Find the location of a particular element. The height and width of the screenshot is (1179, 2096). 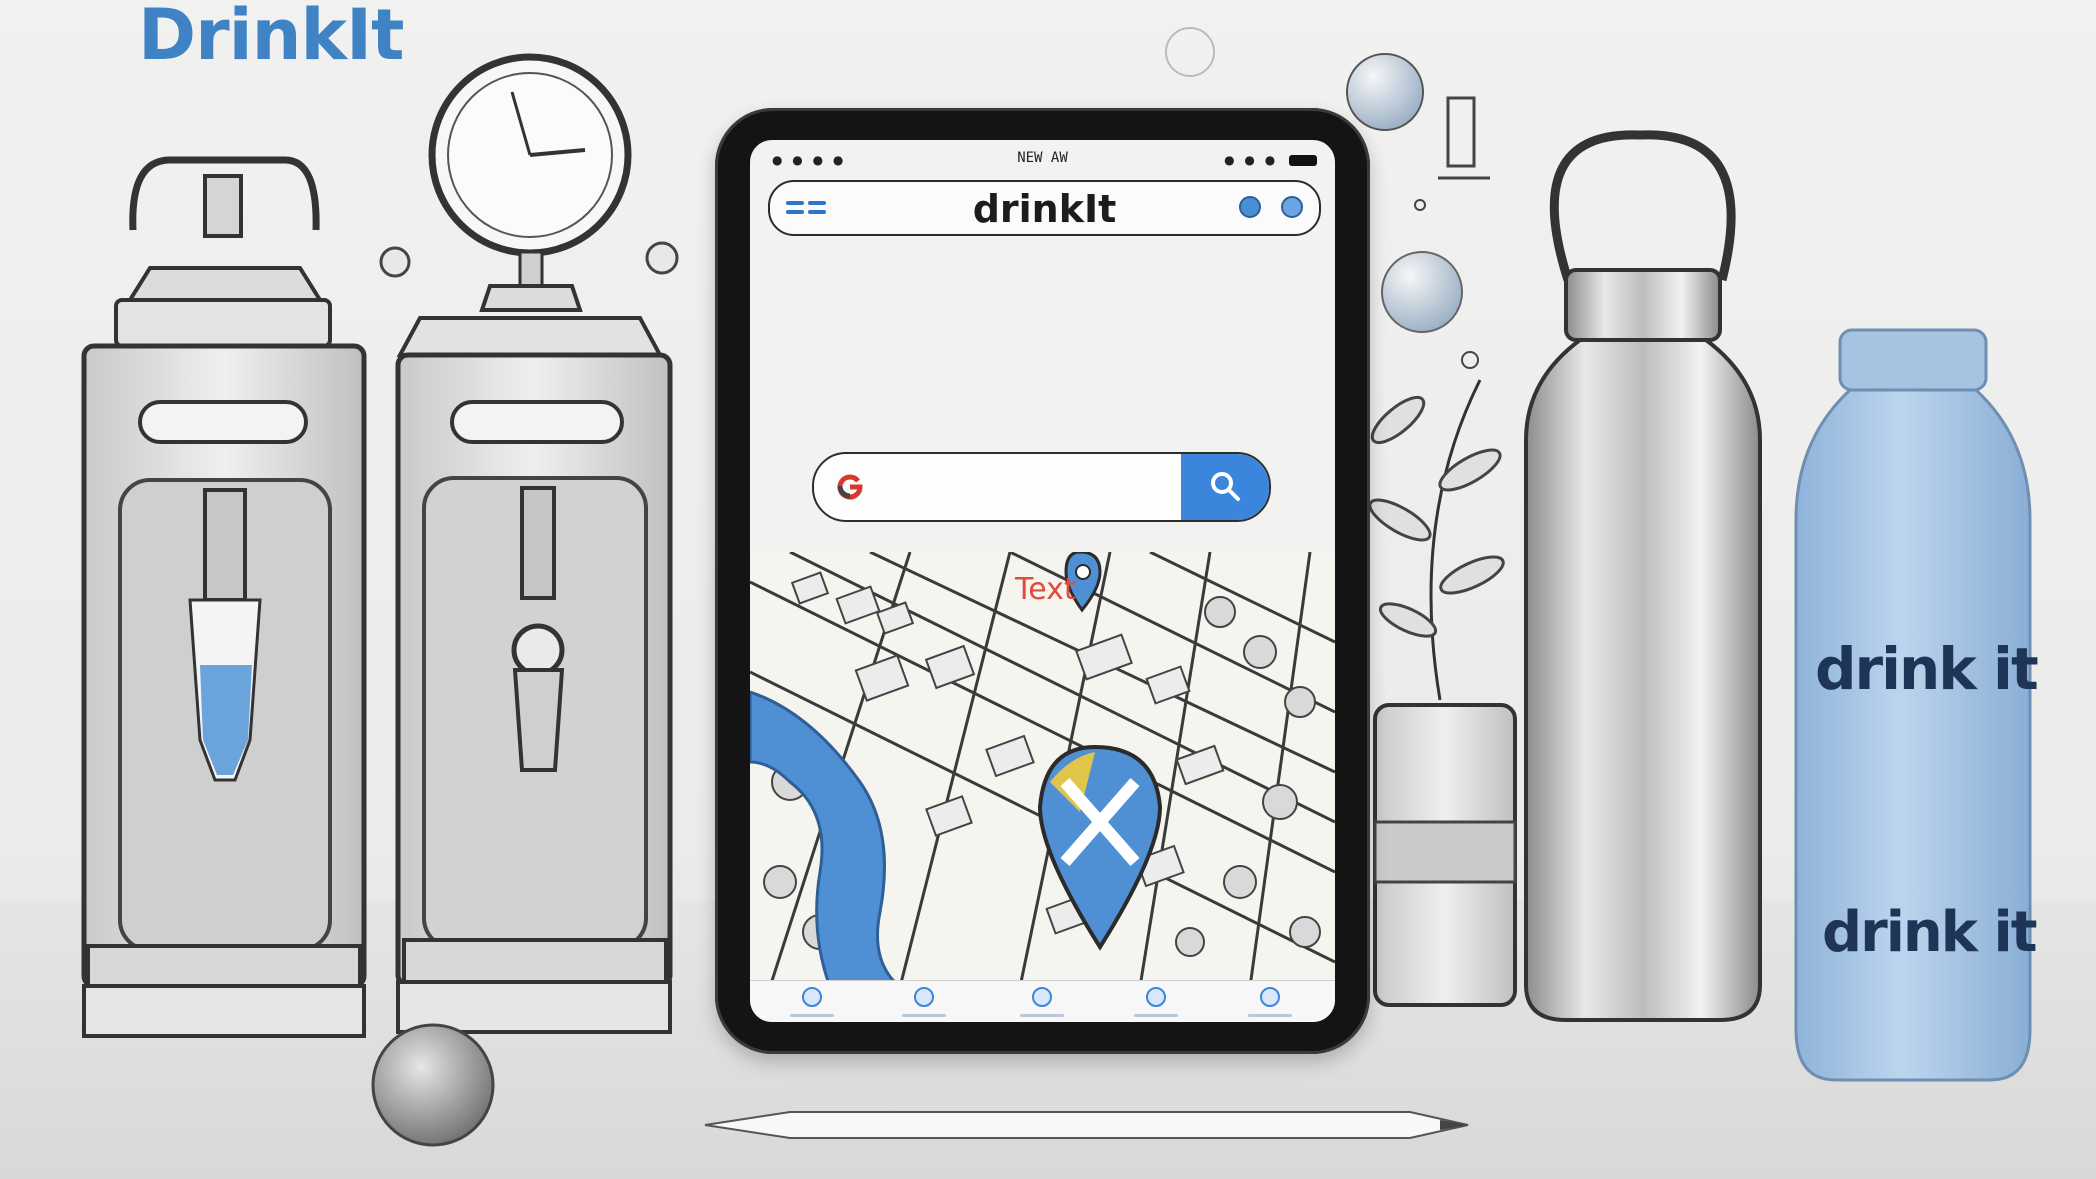

app-header: drinkIt is located at coordinates (1044, 208).